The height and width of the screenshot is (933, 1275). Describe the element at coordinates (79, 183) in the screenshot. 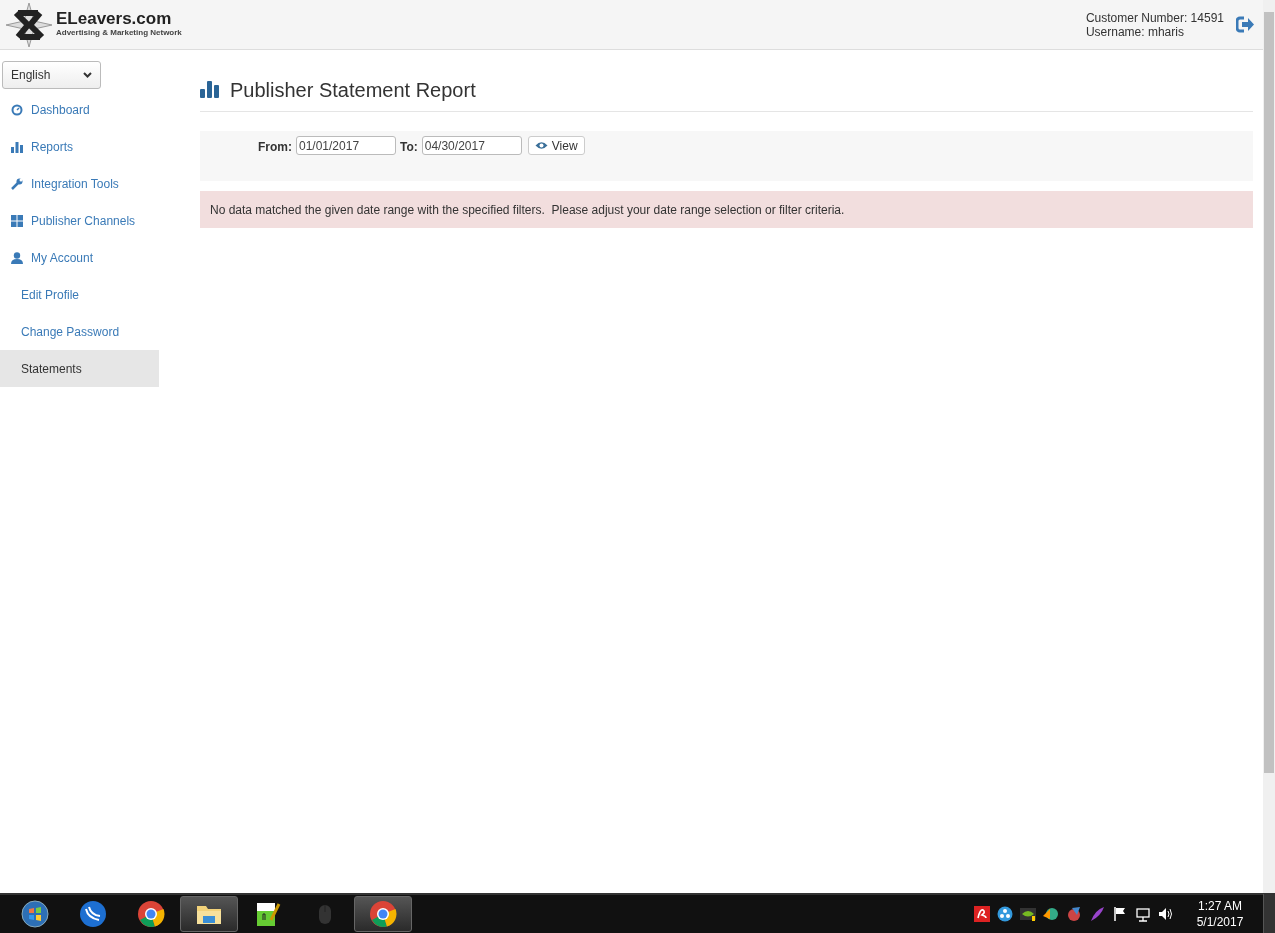

I see `sidebar-item: Integration Tools` at that location.